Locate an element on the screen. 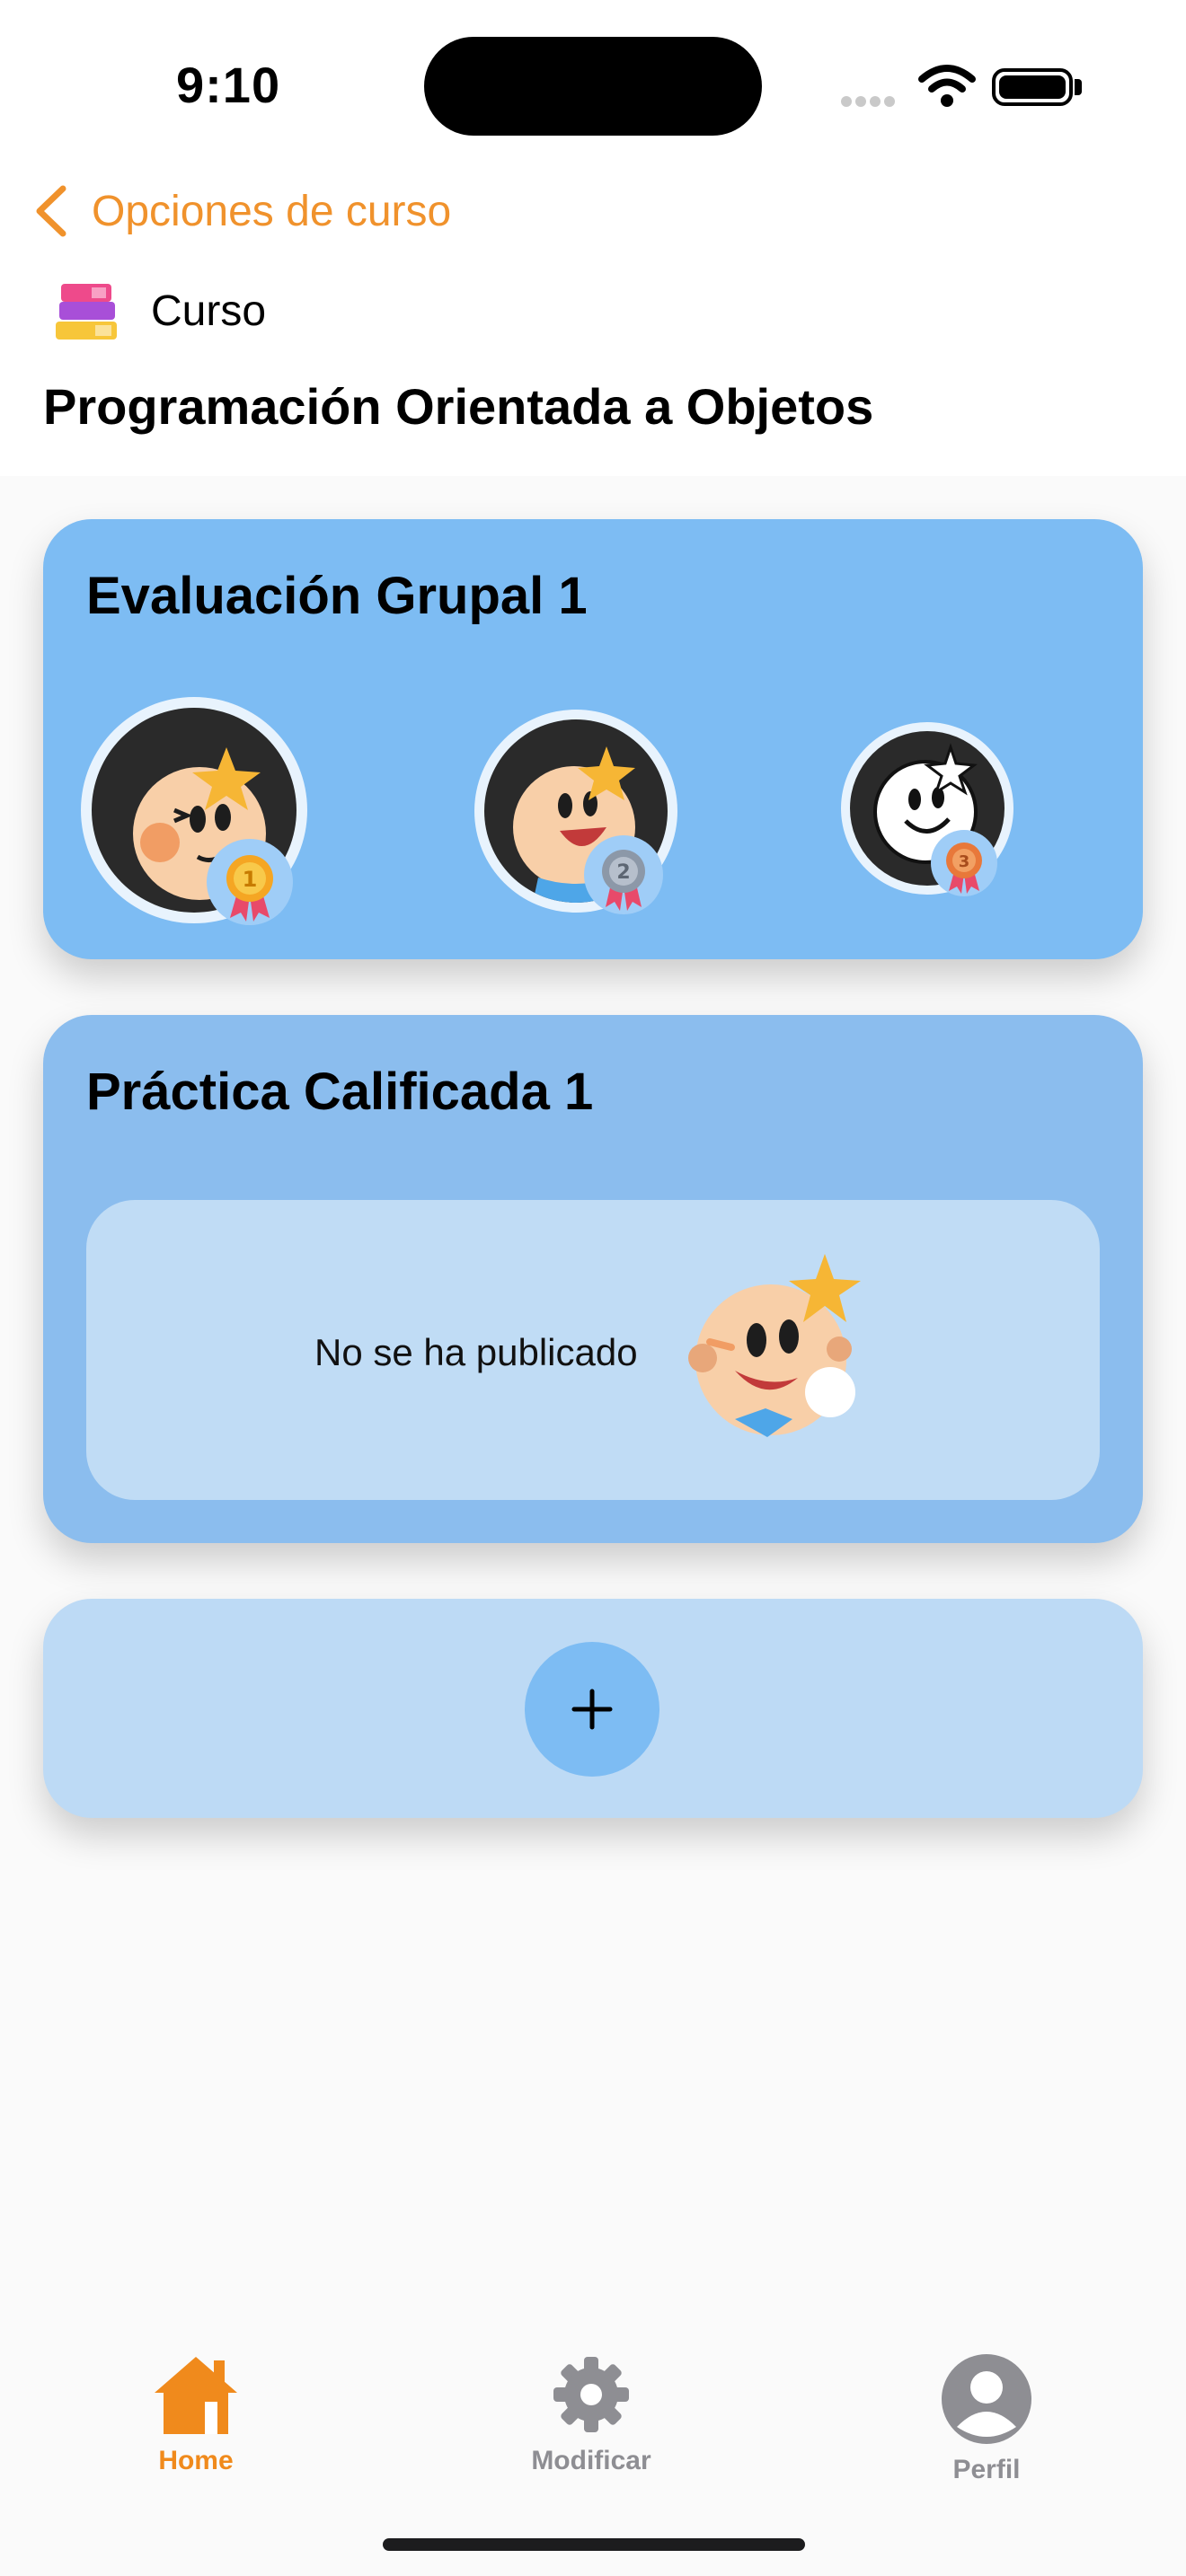  svg-text: 2 is located at coordinates (623, 872).